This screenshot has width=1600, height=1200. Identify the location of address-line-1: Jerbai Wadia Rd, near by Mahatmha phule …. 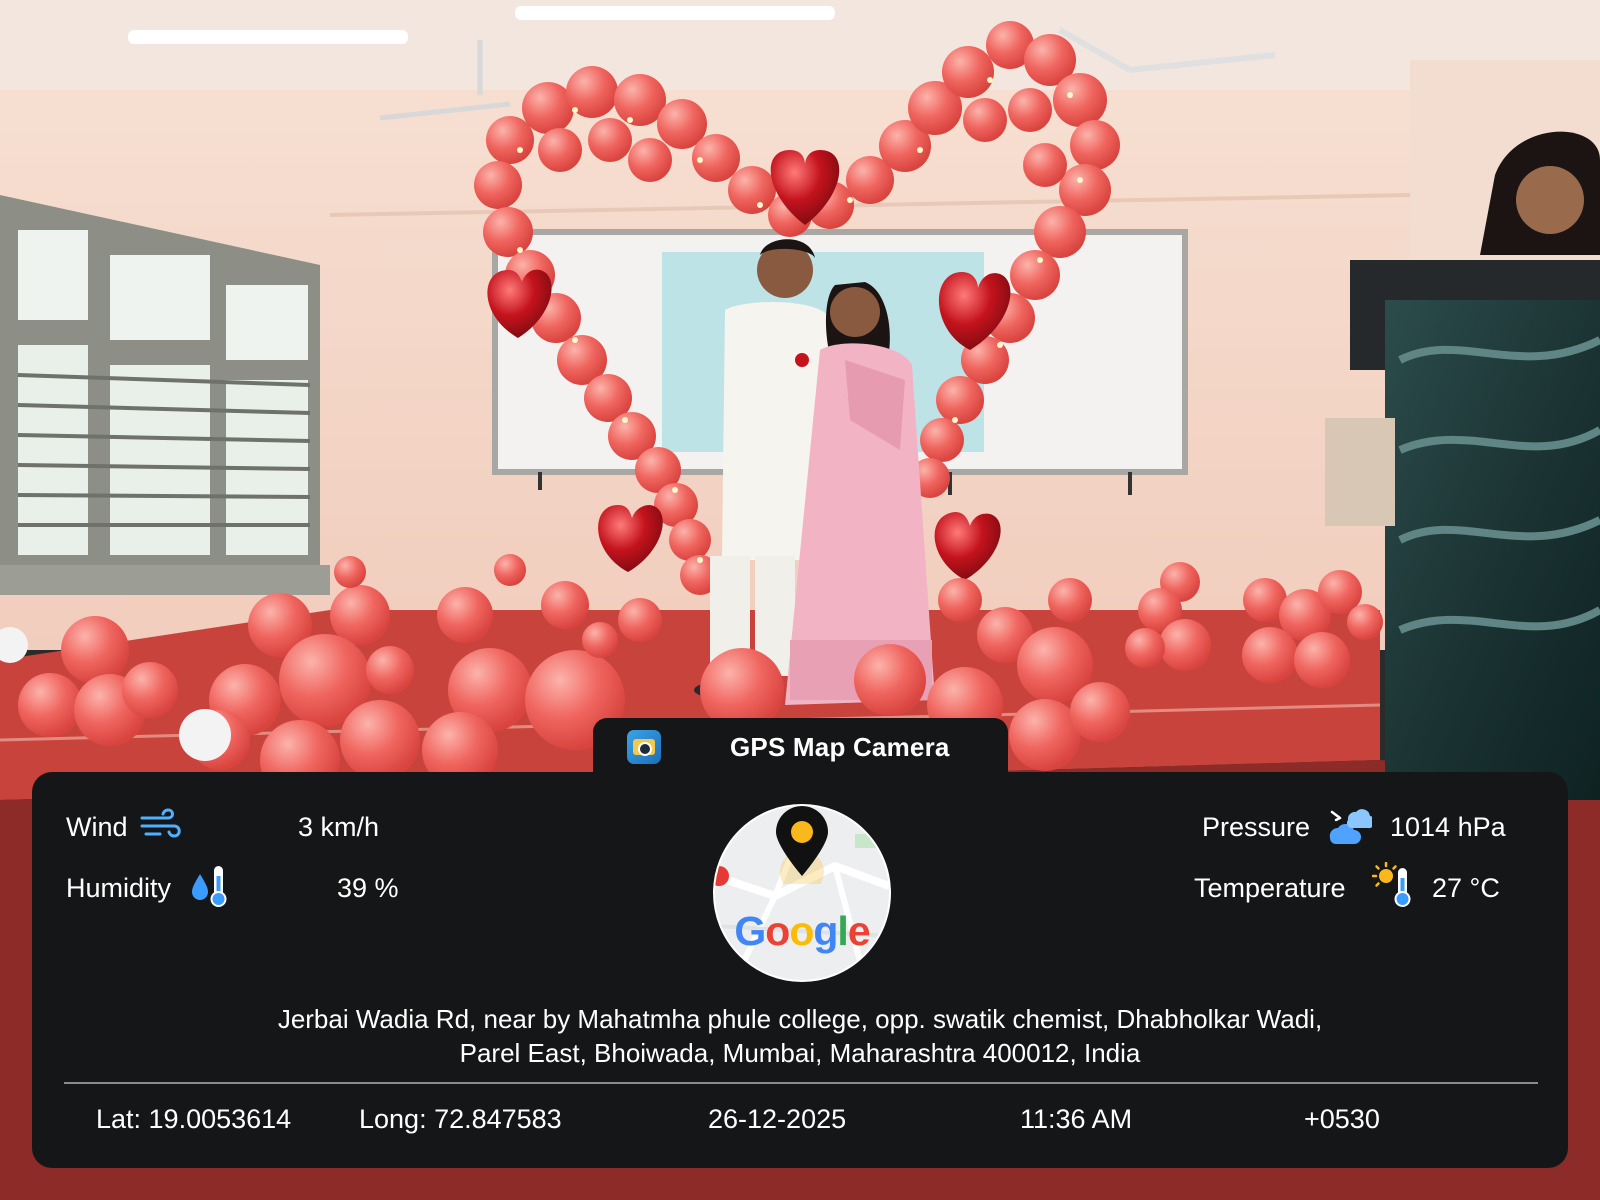
(800, 1019).